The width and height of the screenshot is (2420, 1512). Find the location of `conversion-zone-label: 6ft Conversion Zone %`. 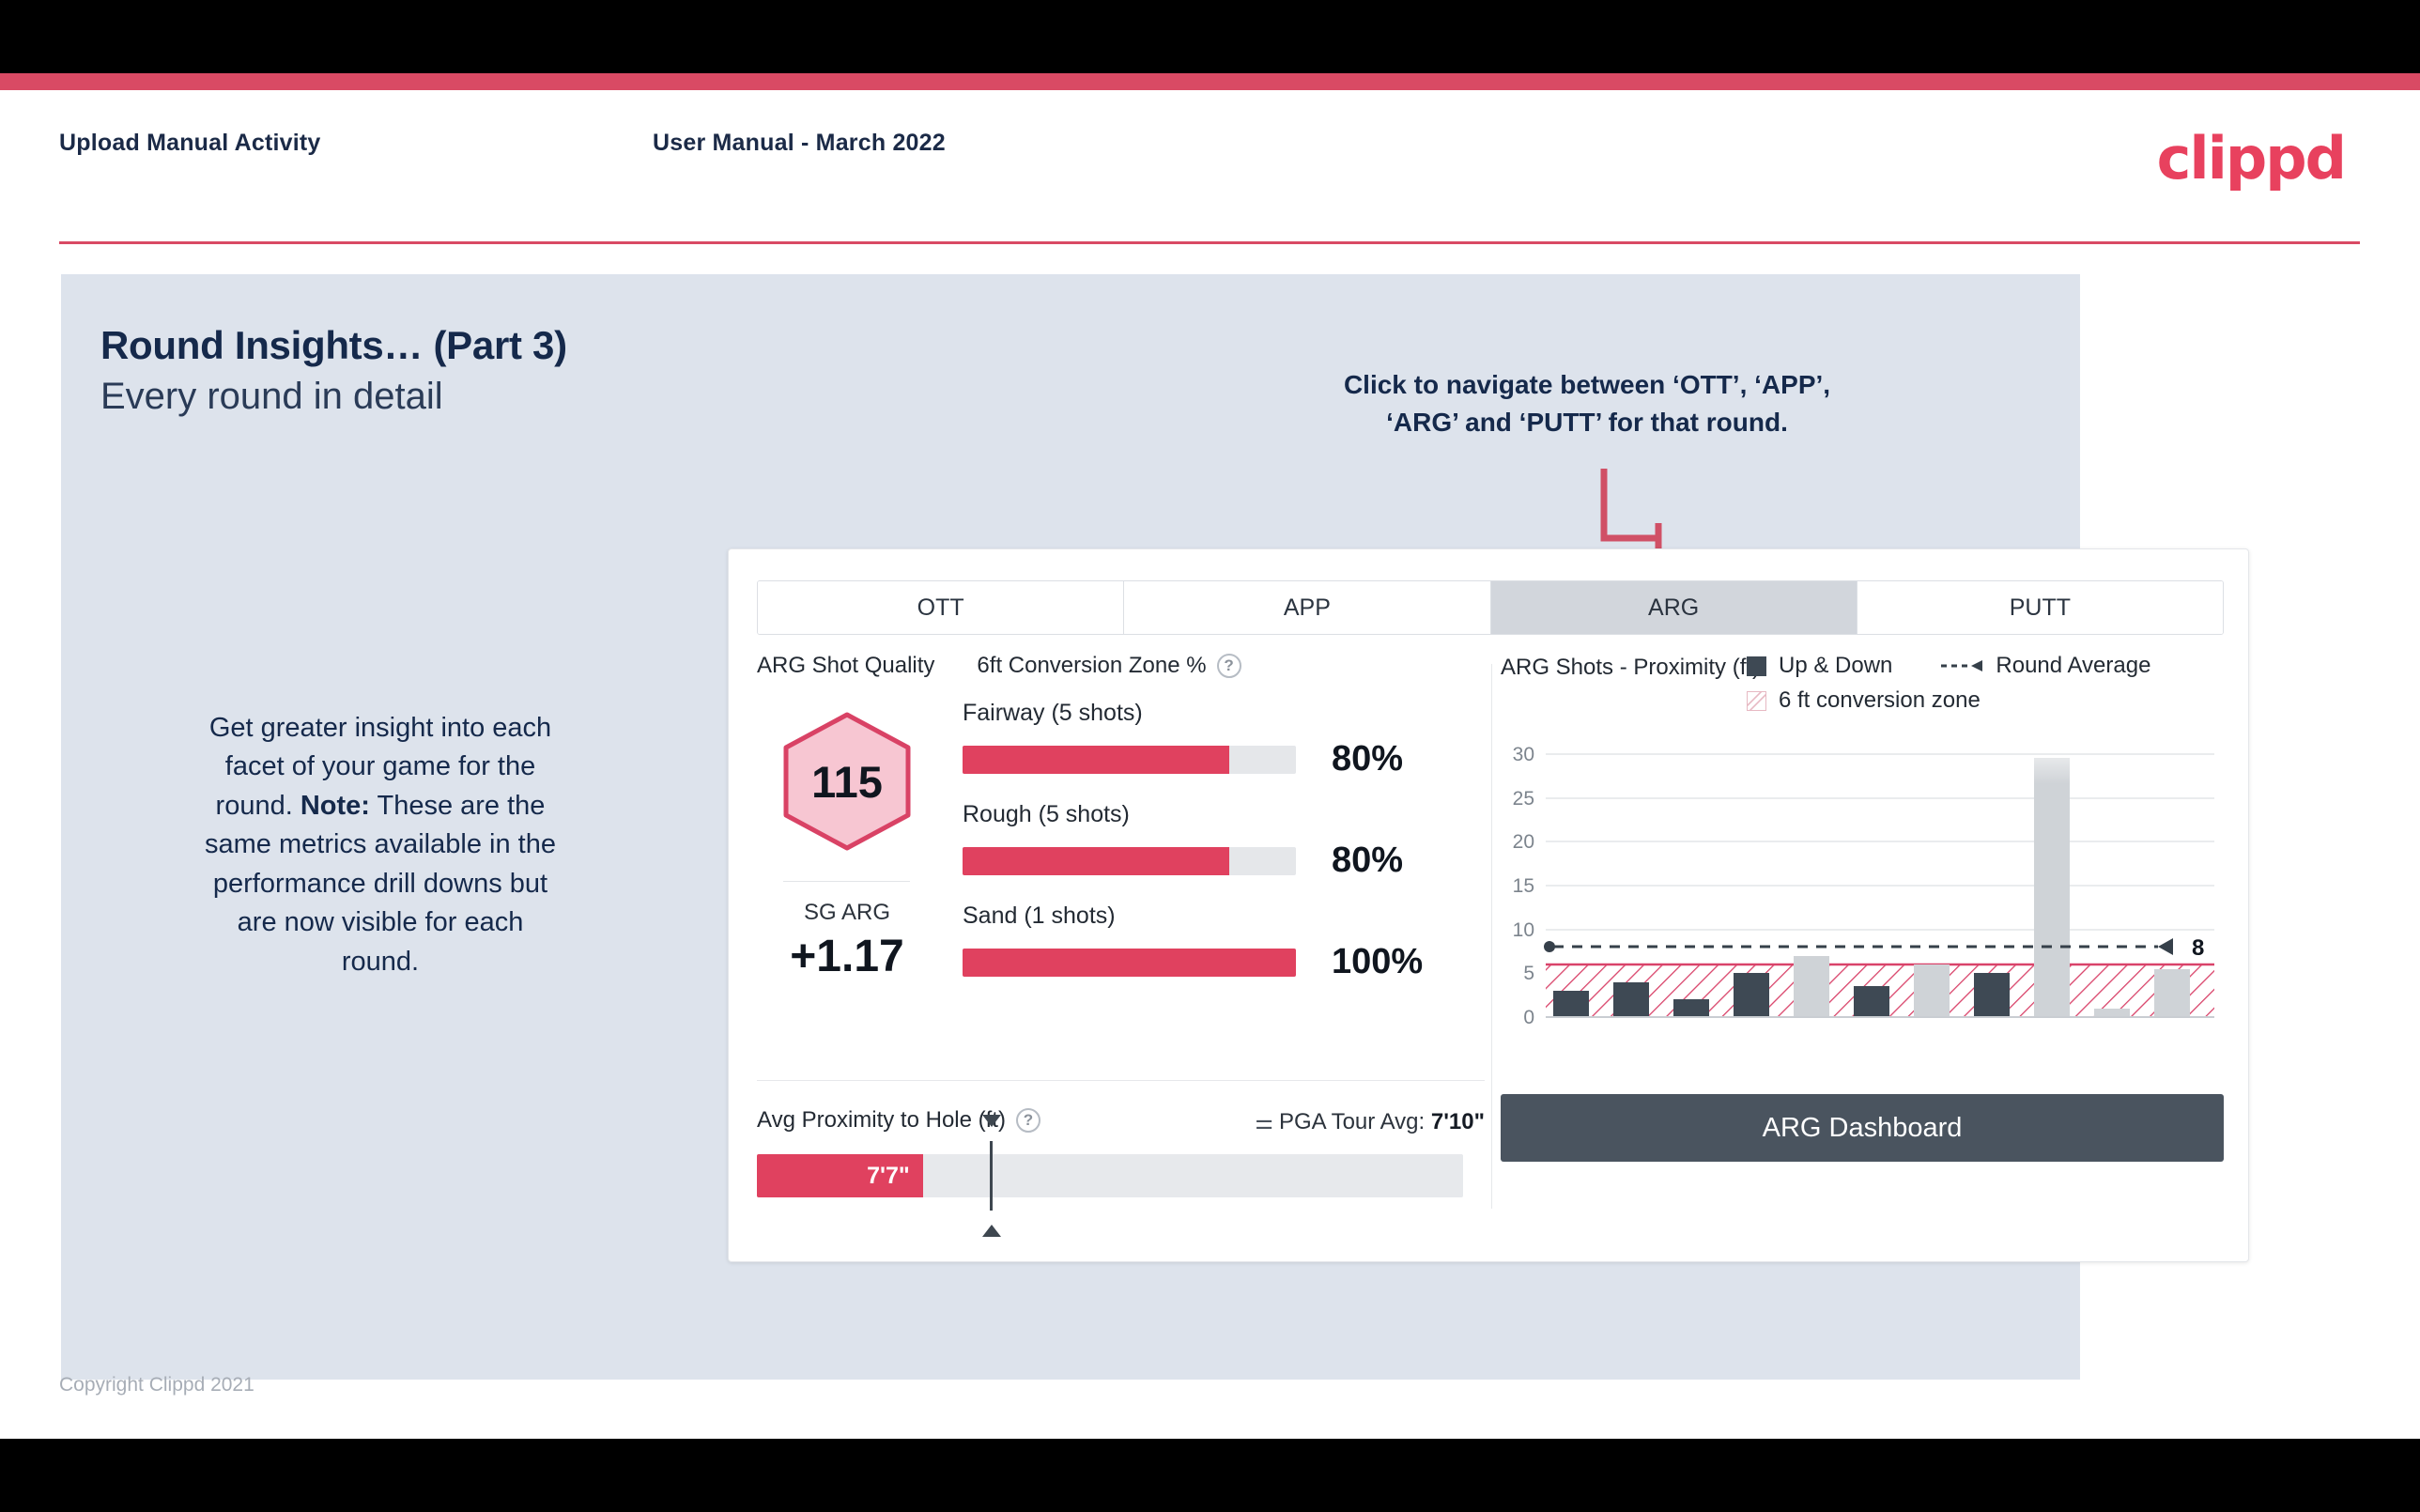

conversion-zone-label: 6ft Conversion Zone % is located at coordinates (1092, 666).